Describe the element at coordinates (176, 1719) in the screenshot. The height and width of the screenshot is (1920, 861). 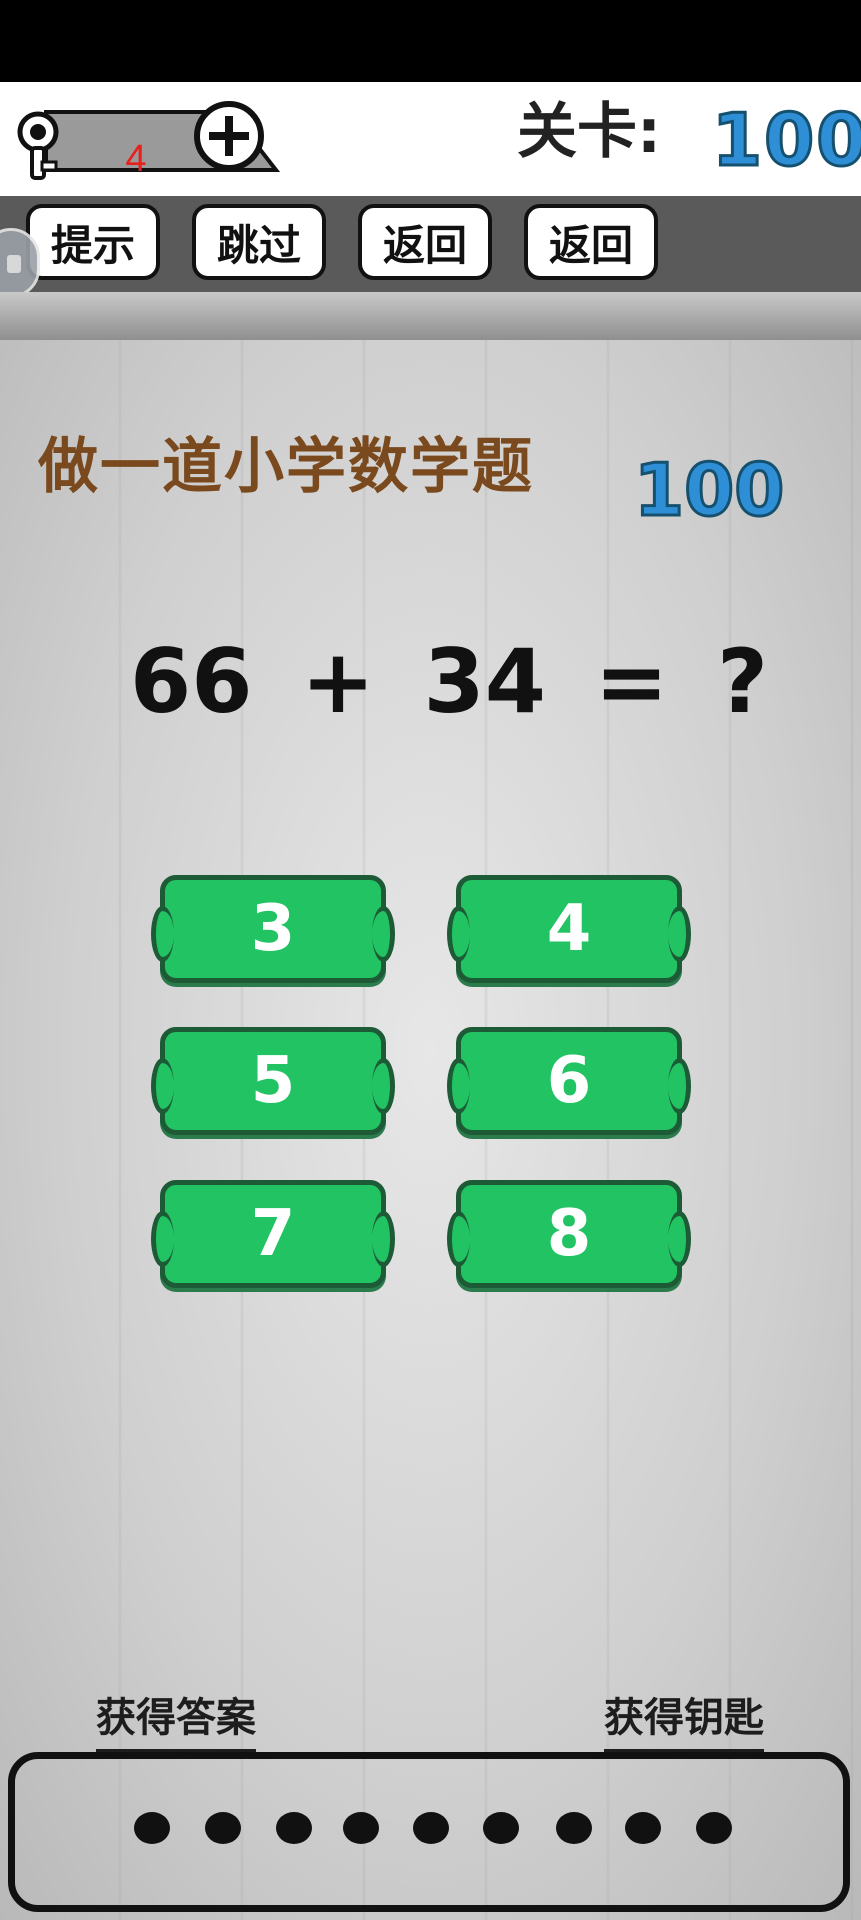
I see `get-answer-link: 获得答案` at that location.